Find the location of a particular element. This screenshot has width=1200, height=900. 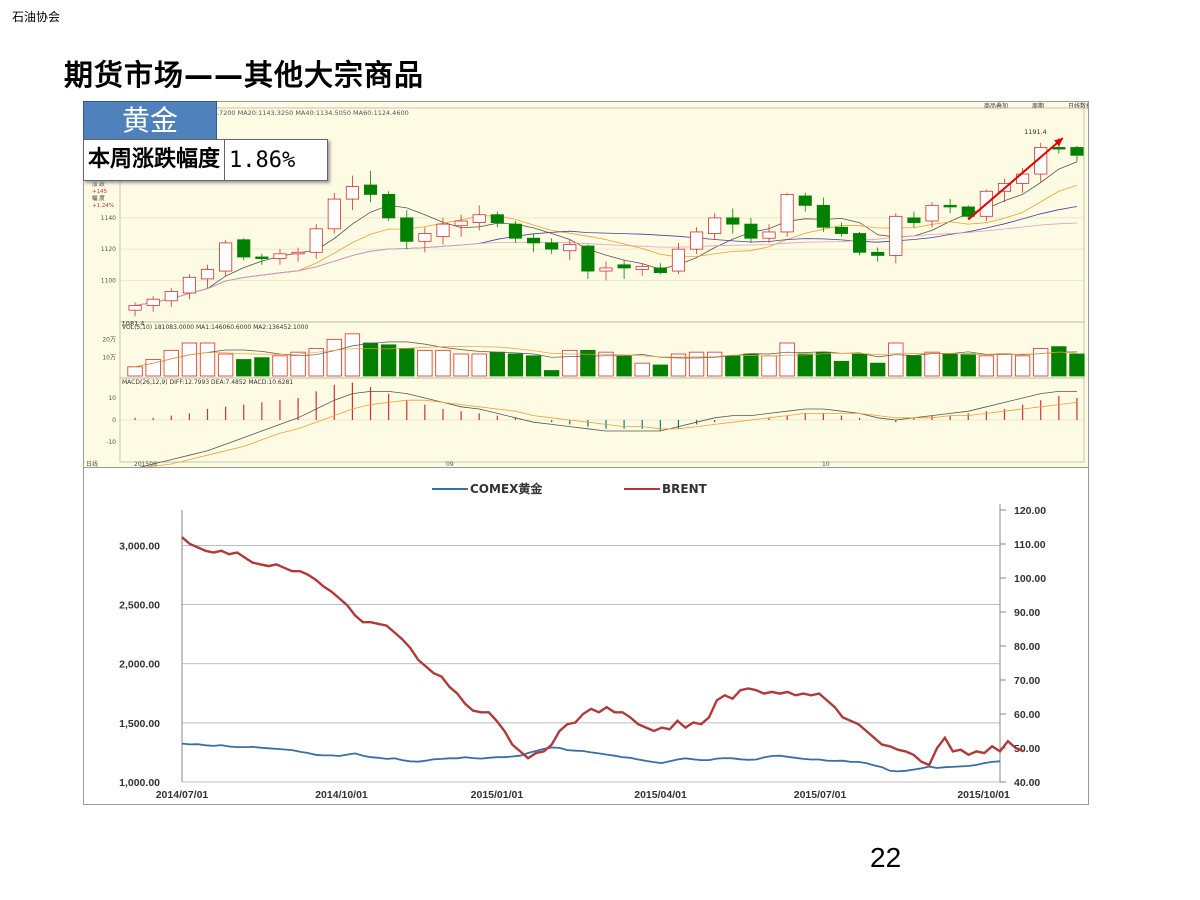

left-tick-label: 3,000.00 is located at coordinates (139, 546).